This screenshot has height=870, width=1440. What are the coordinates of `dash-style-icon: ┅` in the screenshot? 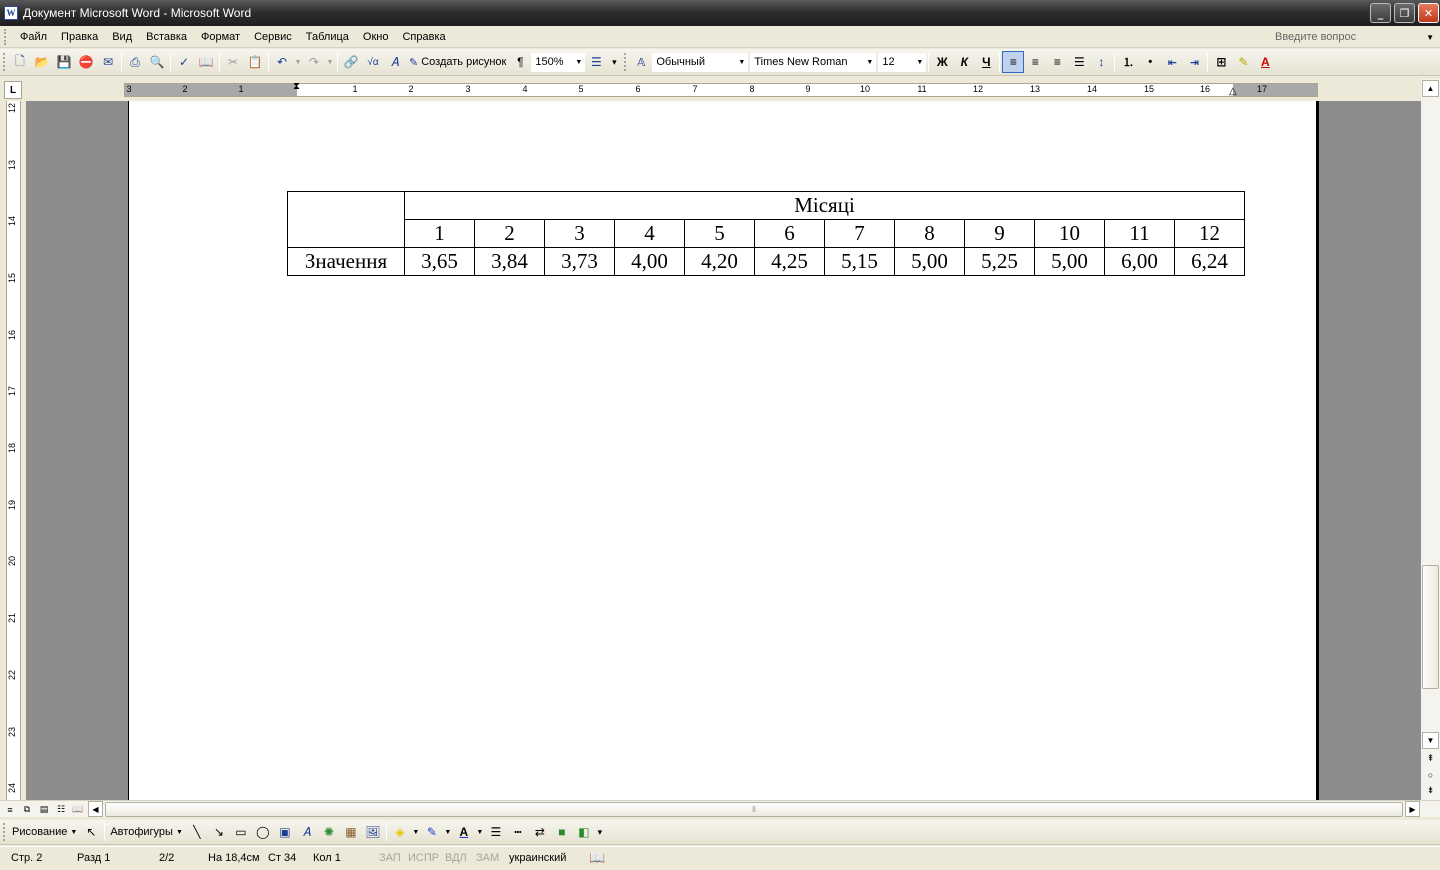 It's located at (518, 832).